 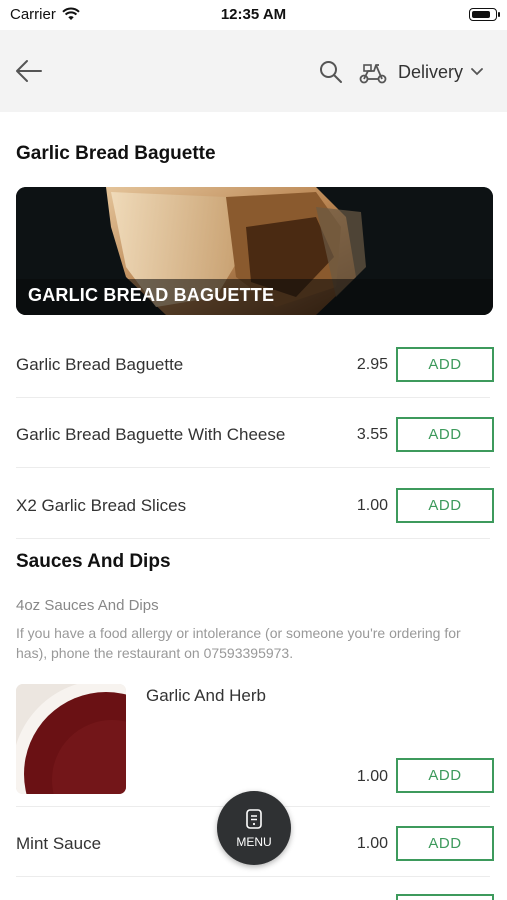 I want to click on sauce-photo, so click(x=71, y=739).